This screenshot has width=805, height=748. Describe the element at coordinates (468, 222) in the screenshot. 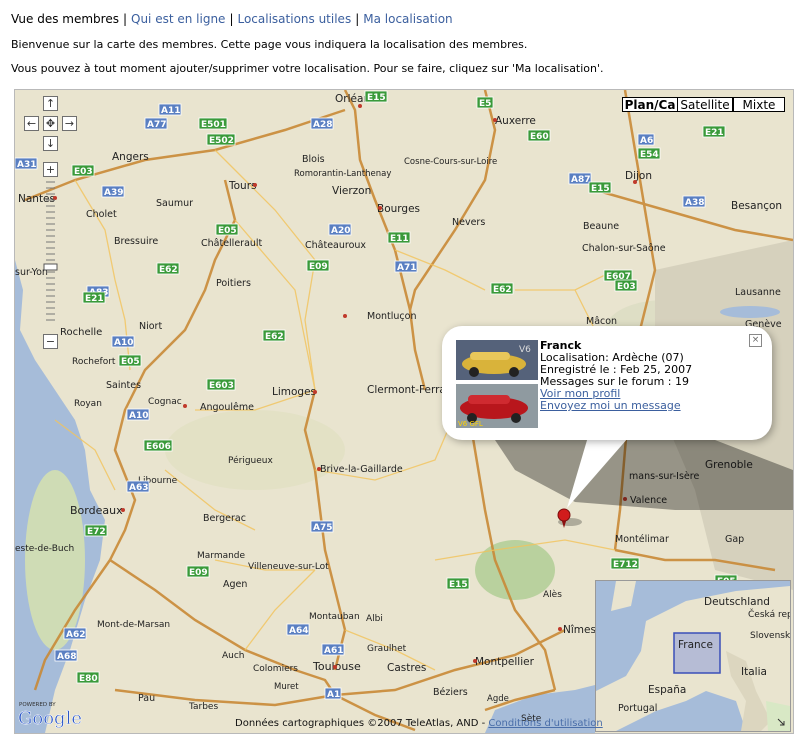

I see `city-label: Nevers` at that location.